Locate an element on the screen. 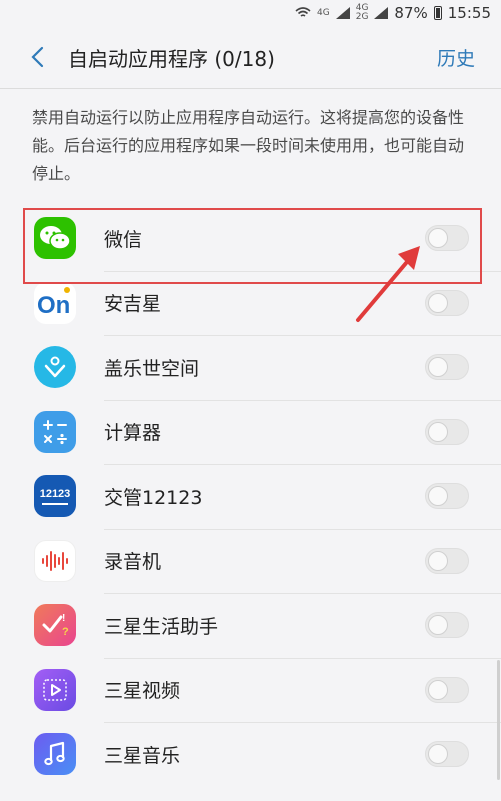 The height and width of the screenshot is (801, 501). back-button is located at coordinates (37, 57).